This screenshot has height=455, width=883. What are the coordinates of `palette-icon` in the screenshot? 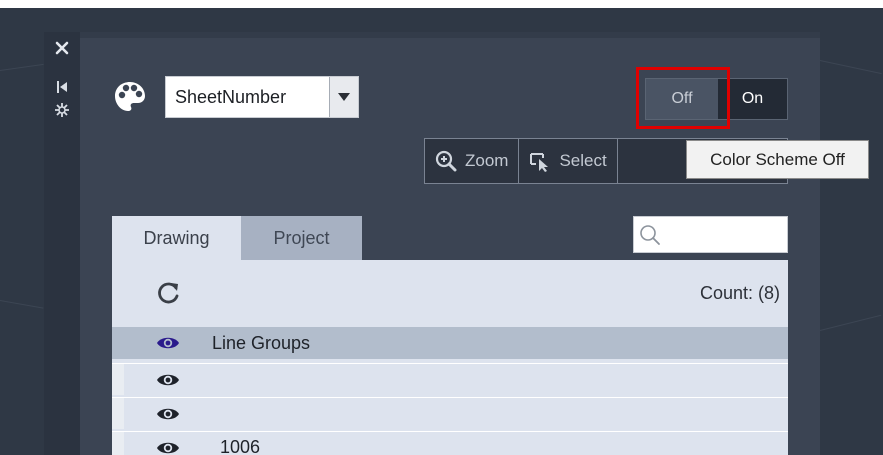 It's located at (130, 97).